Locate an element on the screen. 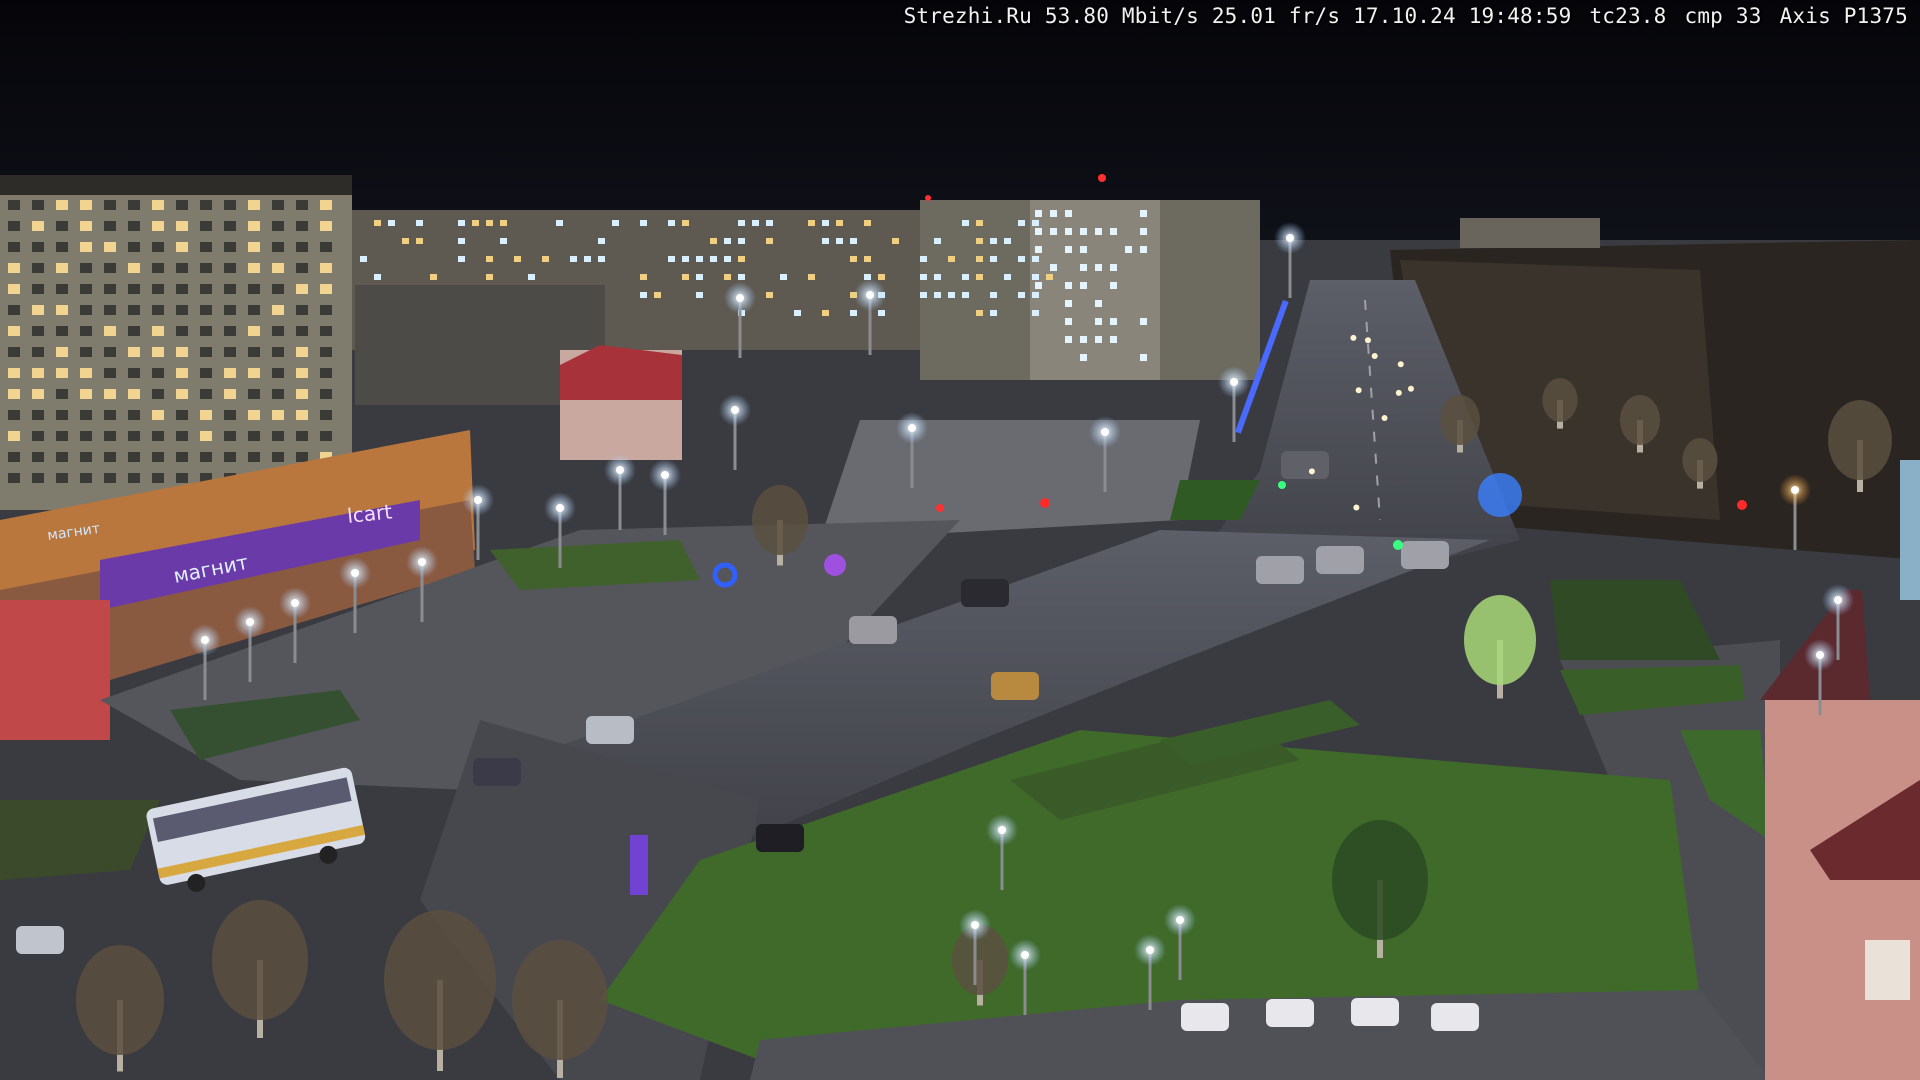 The height and width of the screenshot is (1080, 1920). camera-model: Axis P1375 is located at coordinates (1843, 16).